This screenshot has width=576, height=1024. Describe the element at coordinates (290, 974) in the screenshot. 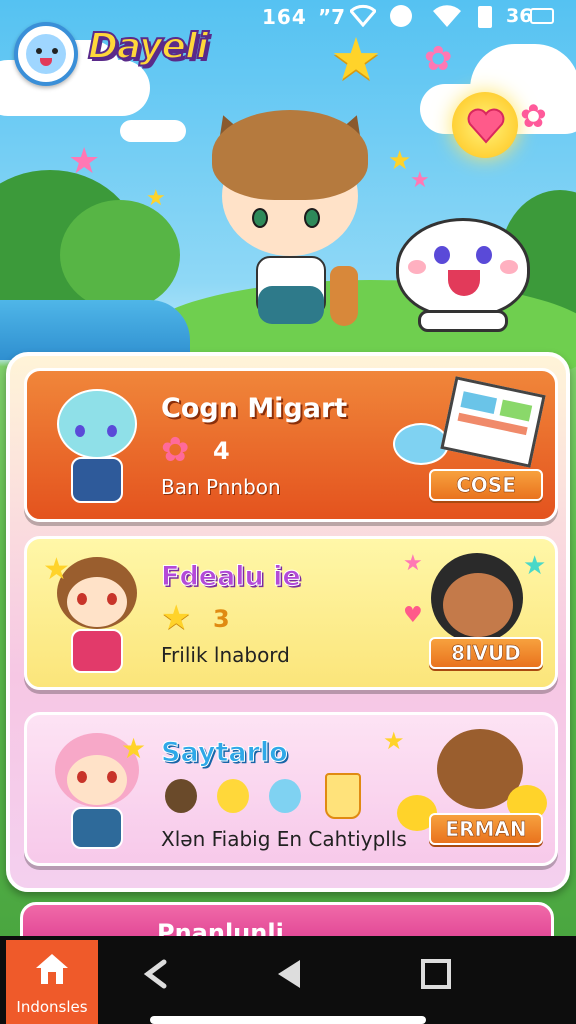

I see `triangle-back-icon` at that location.